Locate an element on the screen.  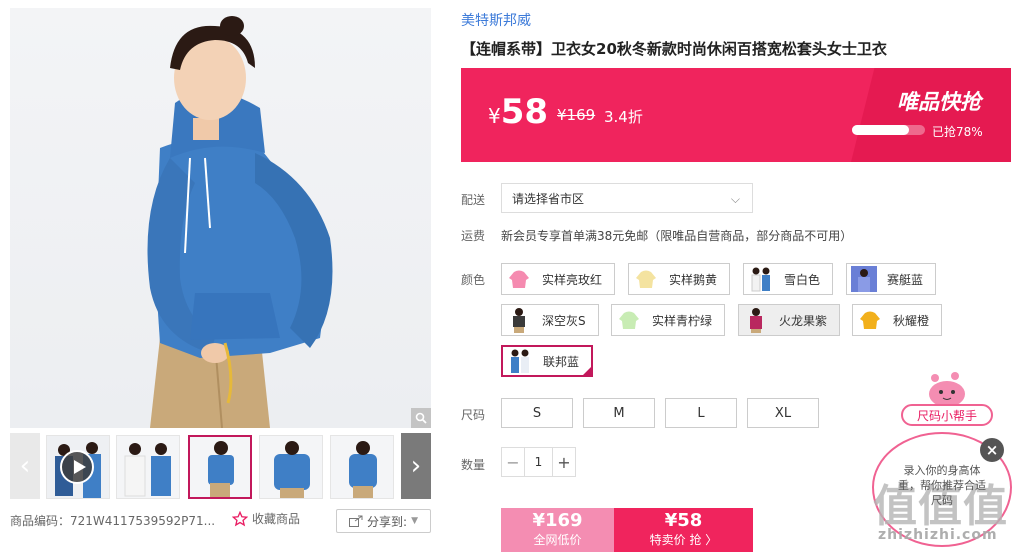
mascot-icon is located at coordinates (947, 389).